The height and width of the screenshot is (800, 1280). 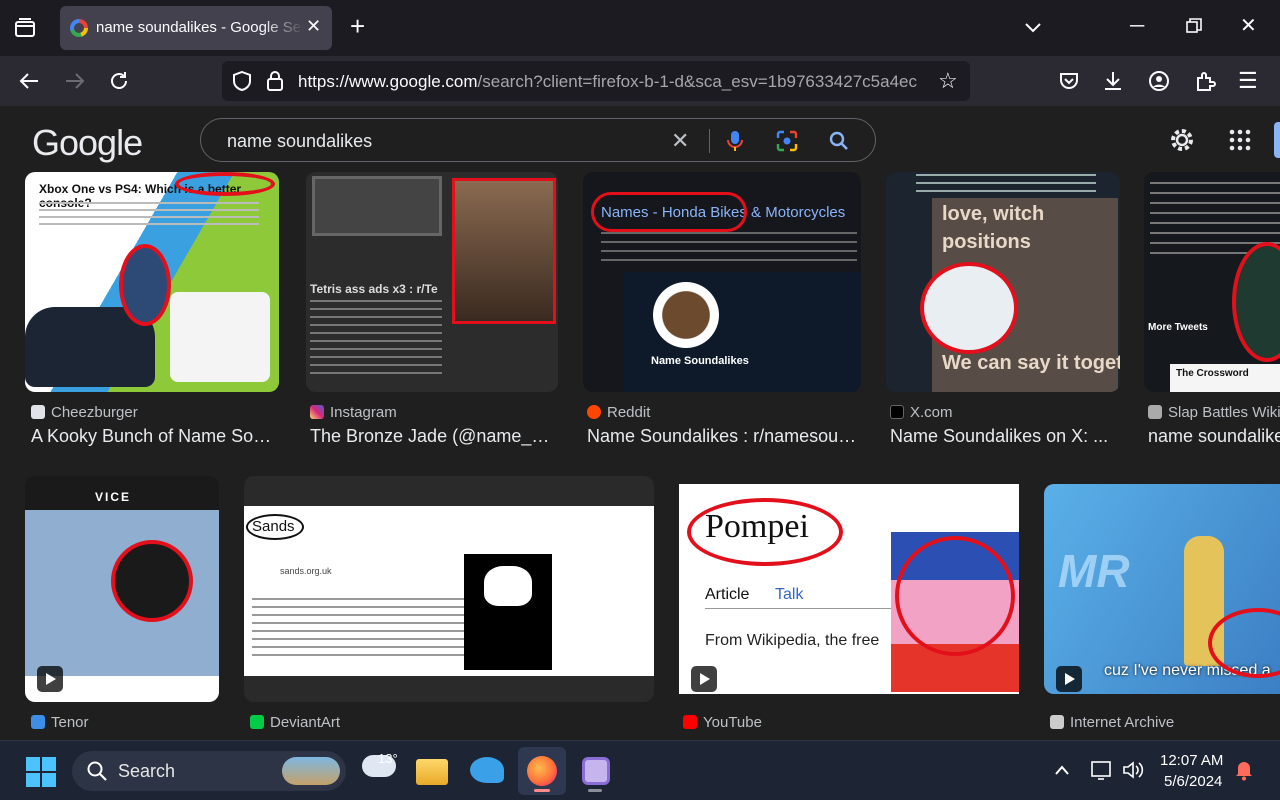 I want to click on youtube-favicon-icon, so click(x=690, y=722).